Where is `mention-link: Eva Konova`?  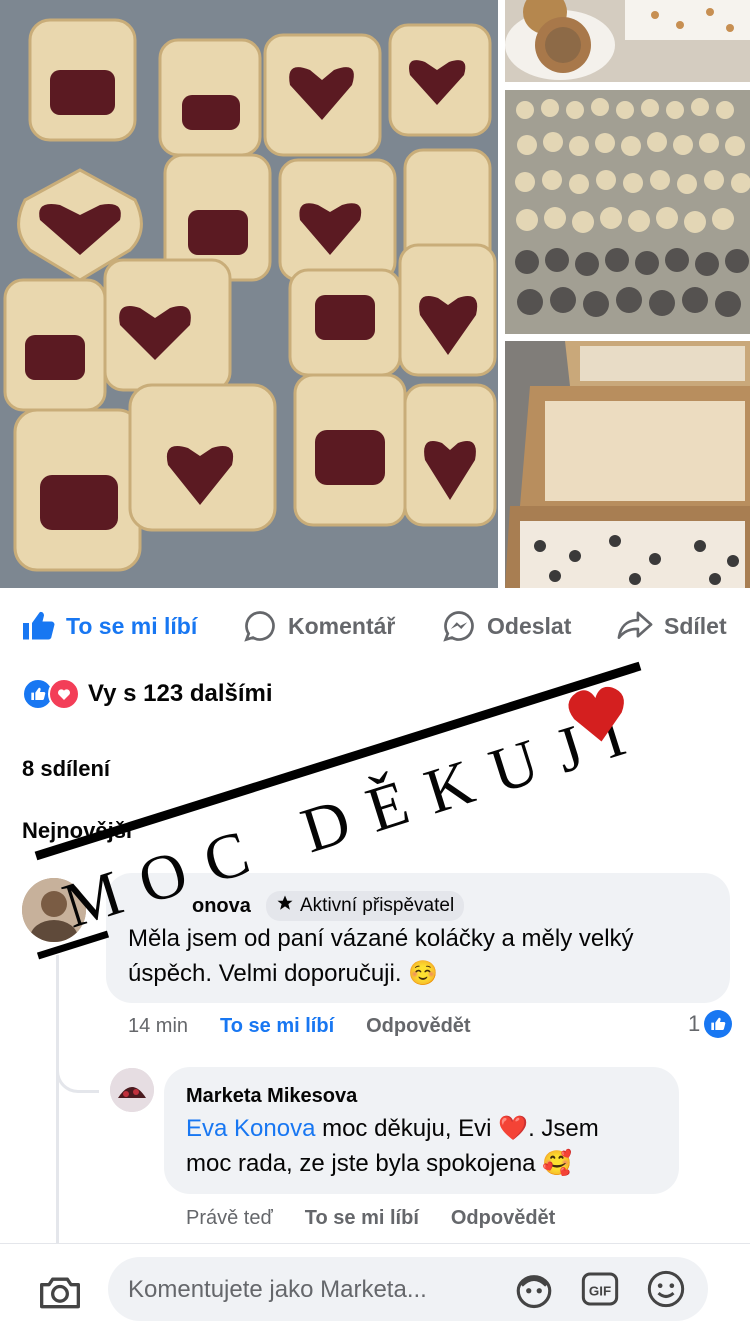
mention-link: Eva Konova is located at coordinates (250, 1128).